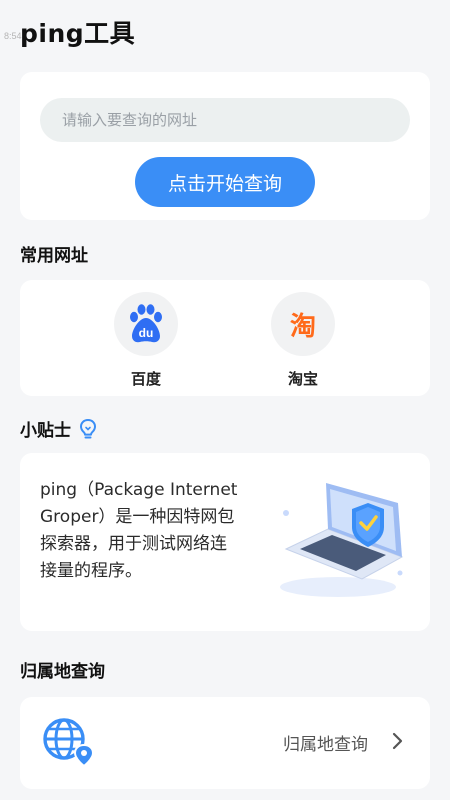  What do you see at coordinates (78, 33) in the screenshot?
I see `page-title: ping工具` at bounding box center [78, 33].